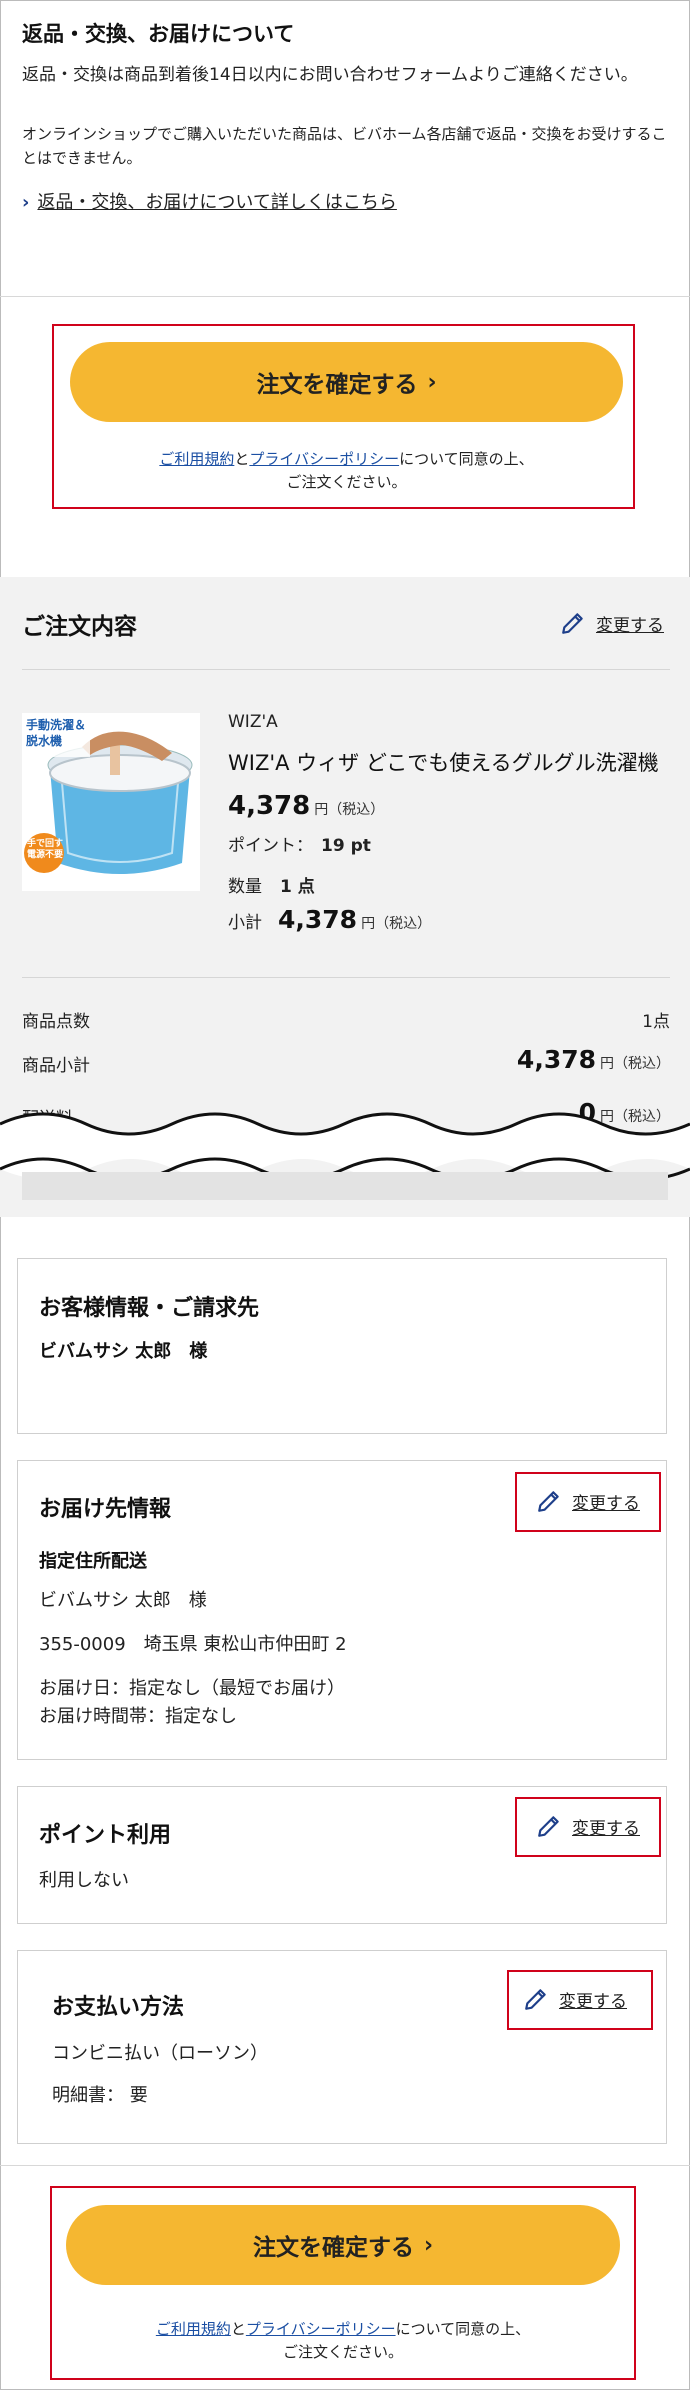 This screenshot has height=2390, width=690. I want to click on customer-name: ビバムサシ 太郎 様, so click(123, 1351).